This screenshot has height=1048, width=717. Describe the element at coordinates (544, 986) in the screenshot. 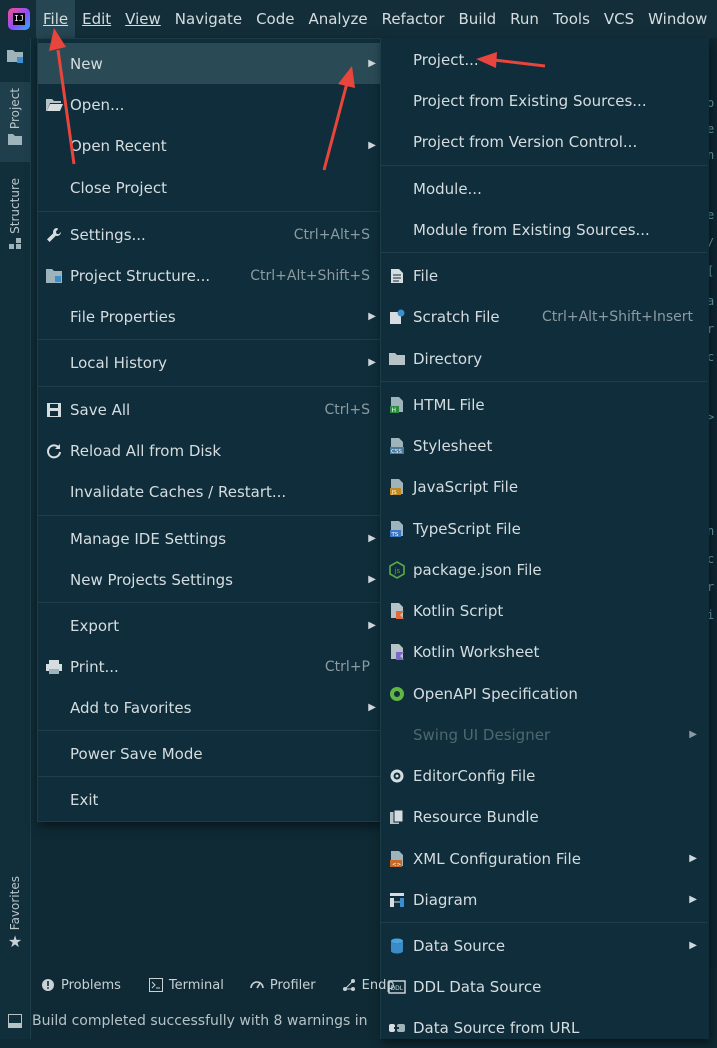

I see `new-item-ddl-data-source: DDL DDL Data Source` at that location.